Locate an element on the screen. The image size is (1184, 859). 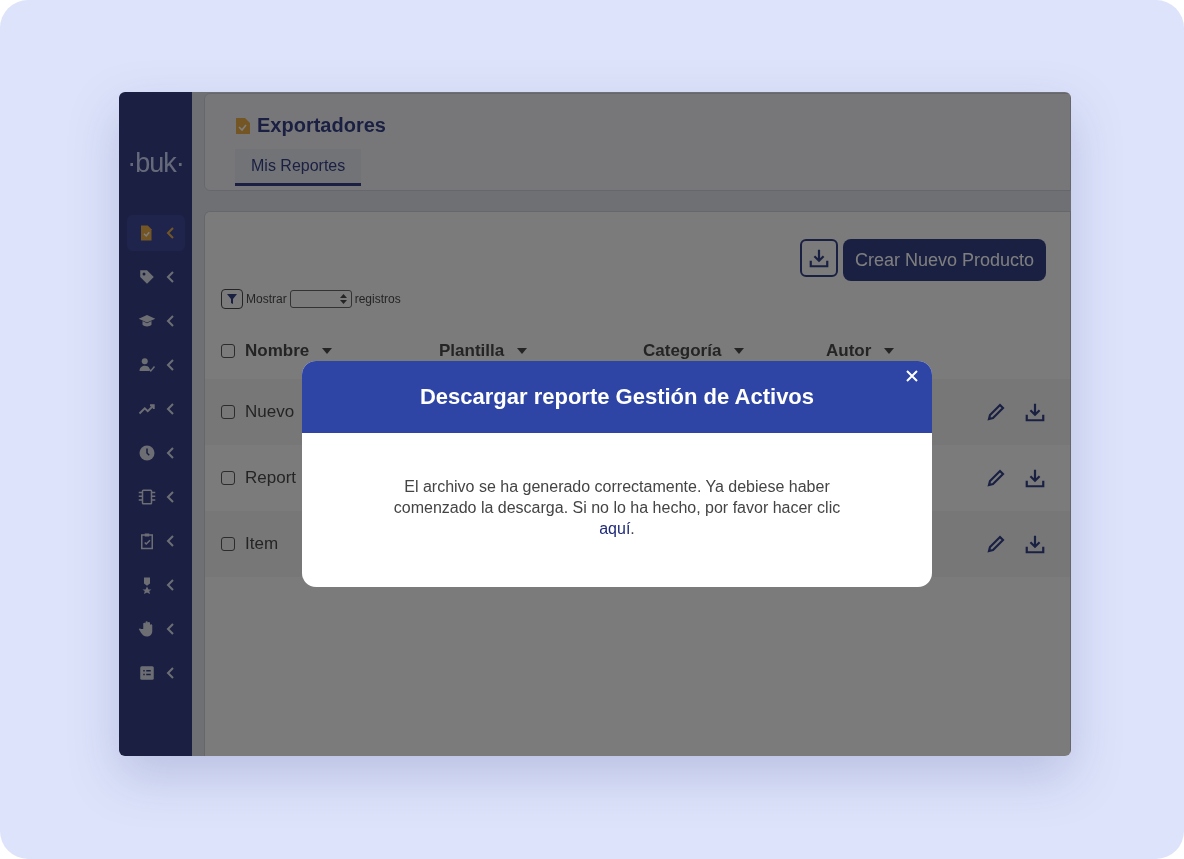
show-label: Mostrar is located at coordinates (266, 299).